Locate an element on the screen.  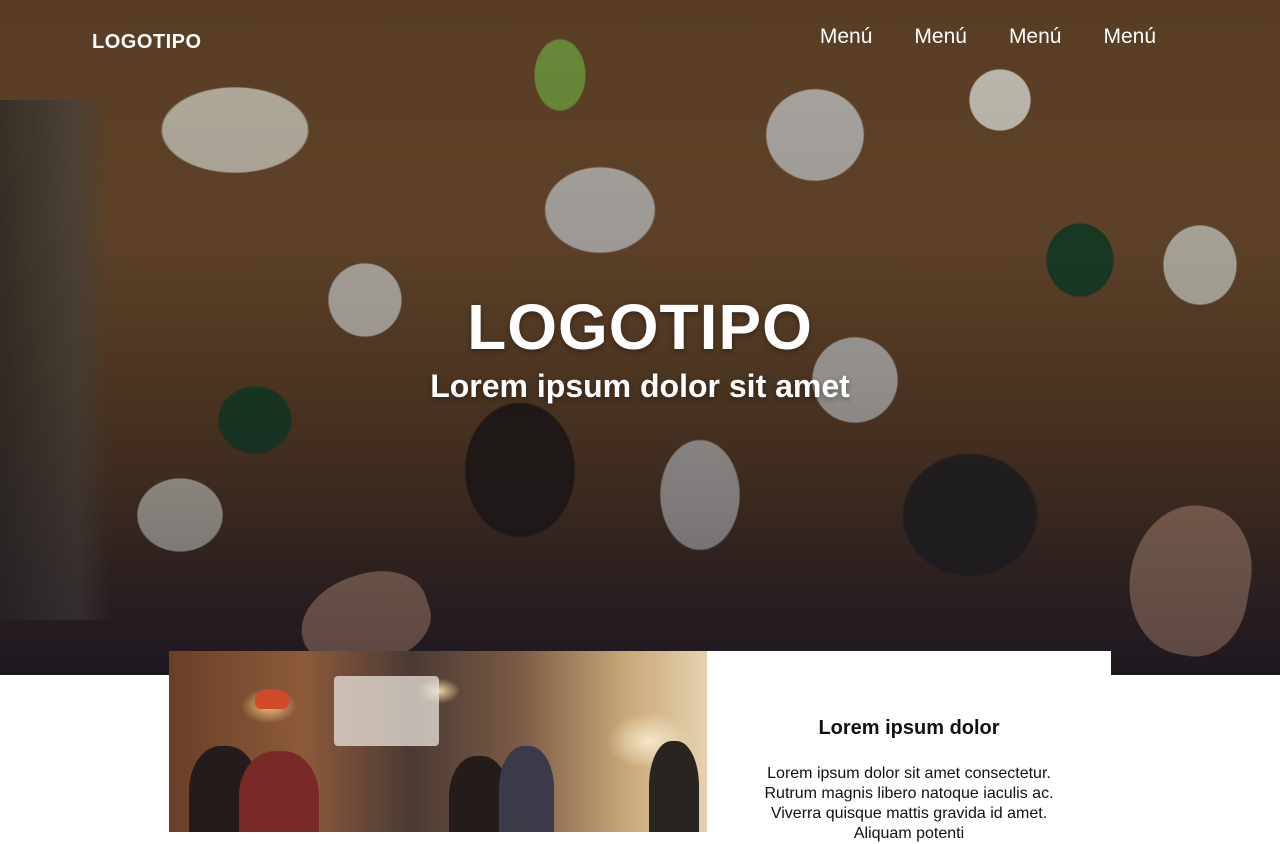
pendant-lamp is located at coordinates (272, 699).